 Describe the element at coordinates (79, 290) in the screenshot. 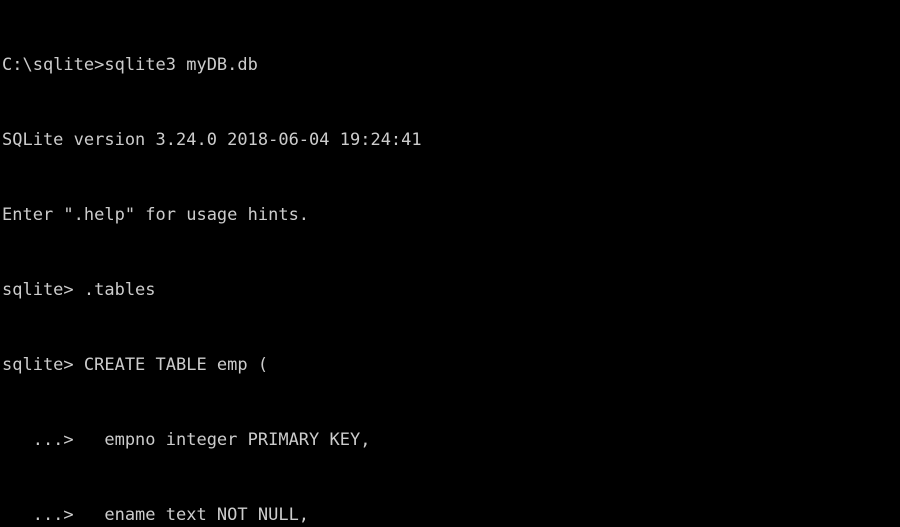

I see `terminal-line: sqlite> .tables` at that location.